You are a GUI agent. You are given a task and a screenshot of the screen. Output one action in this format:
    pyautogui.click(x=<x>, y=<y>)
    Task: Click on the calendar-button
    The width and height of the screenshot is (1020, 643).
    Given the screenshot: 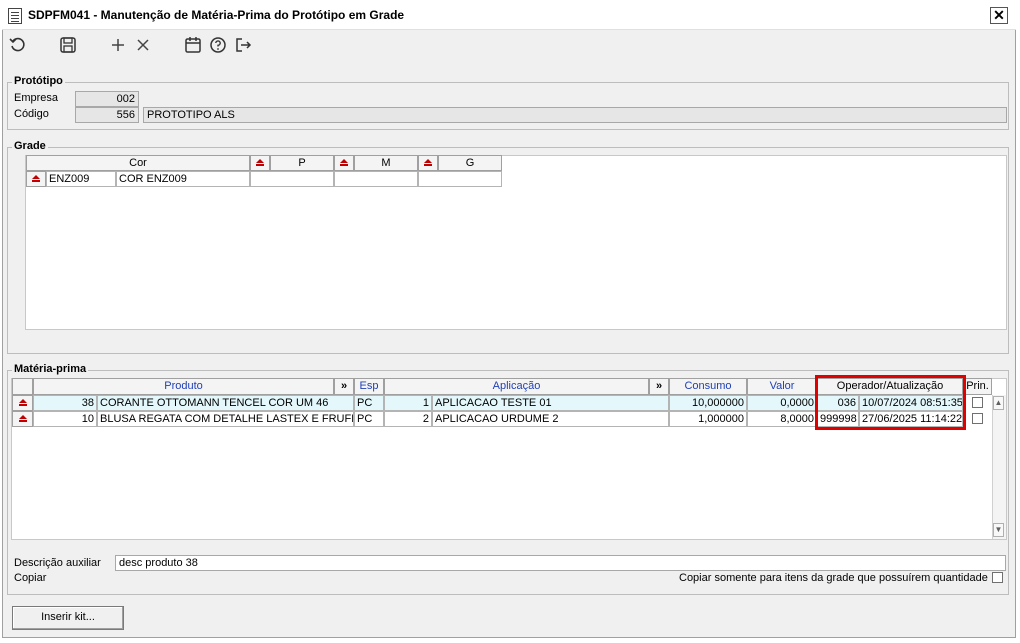 What is the action you would take?
    pyautogui.click(x=193, y=45)
    